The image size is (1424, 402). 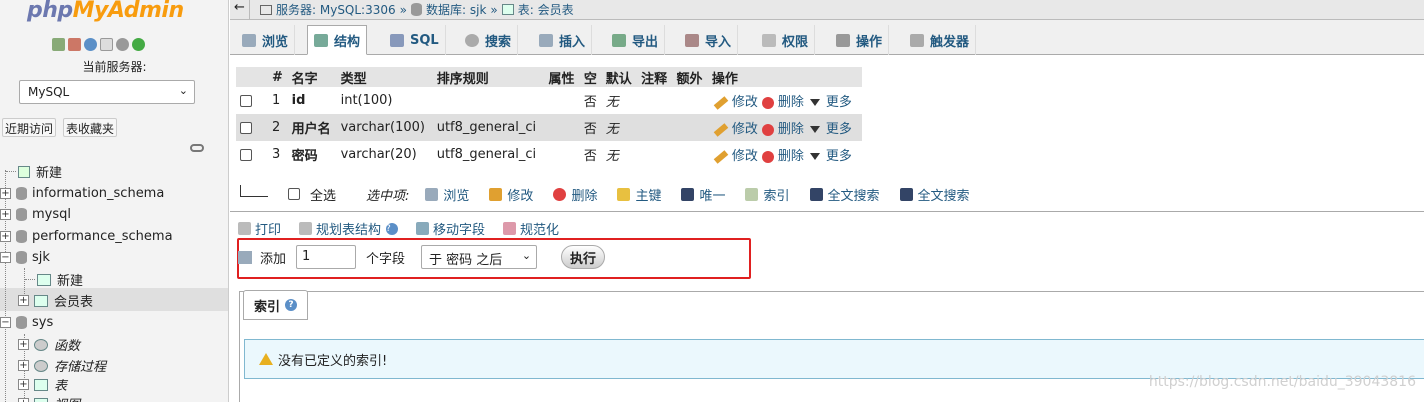 What do you see at coordinates (619, 77) in the screenshot?
I see `column-header: 默认` at bounding box center [619, 77].